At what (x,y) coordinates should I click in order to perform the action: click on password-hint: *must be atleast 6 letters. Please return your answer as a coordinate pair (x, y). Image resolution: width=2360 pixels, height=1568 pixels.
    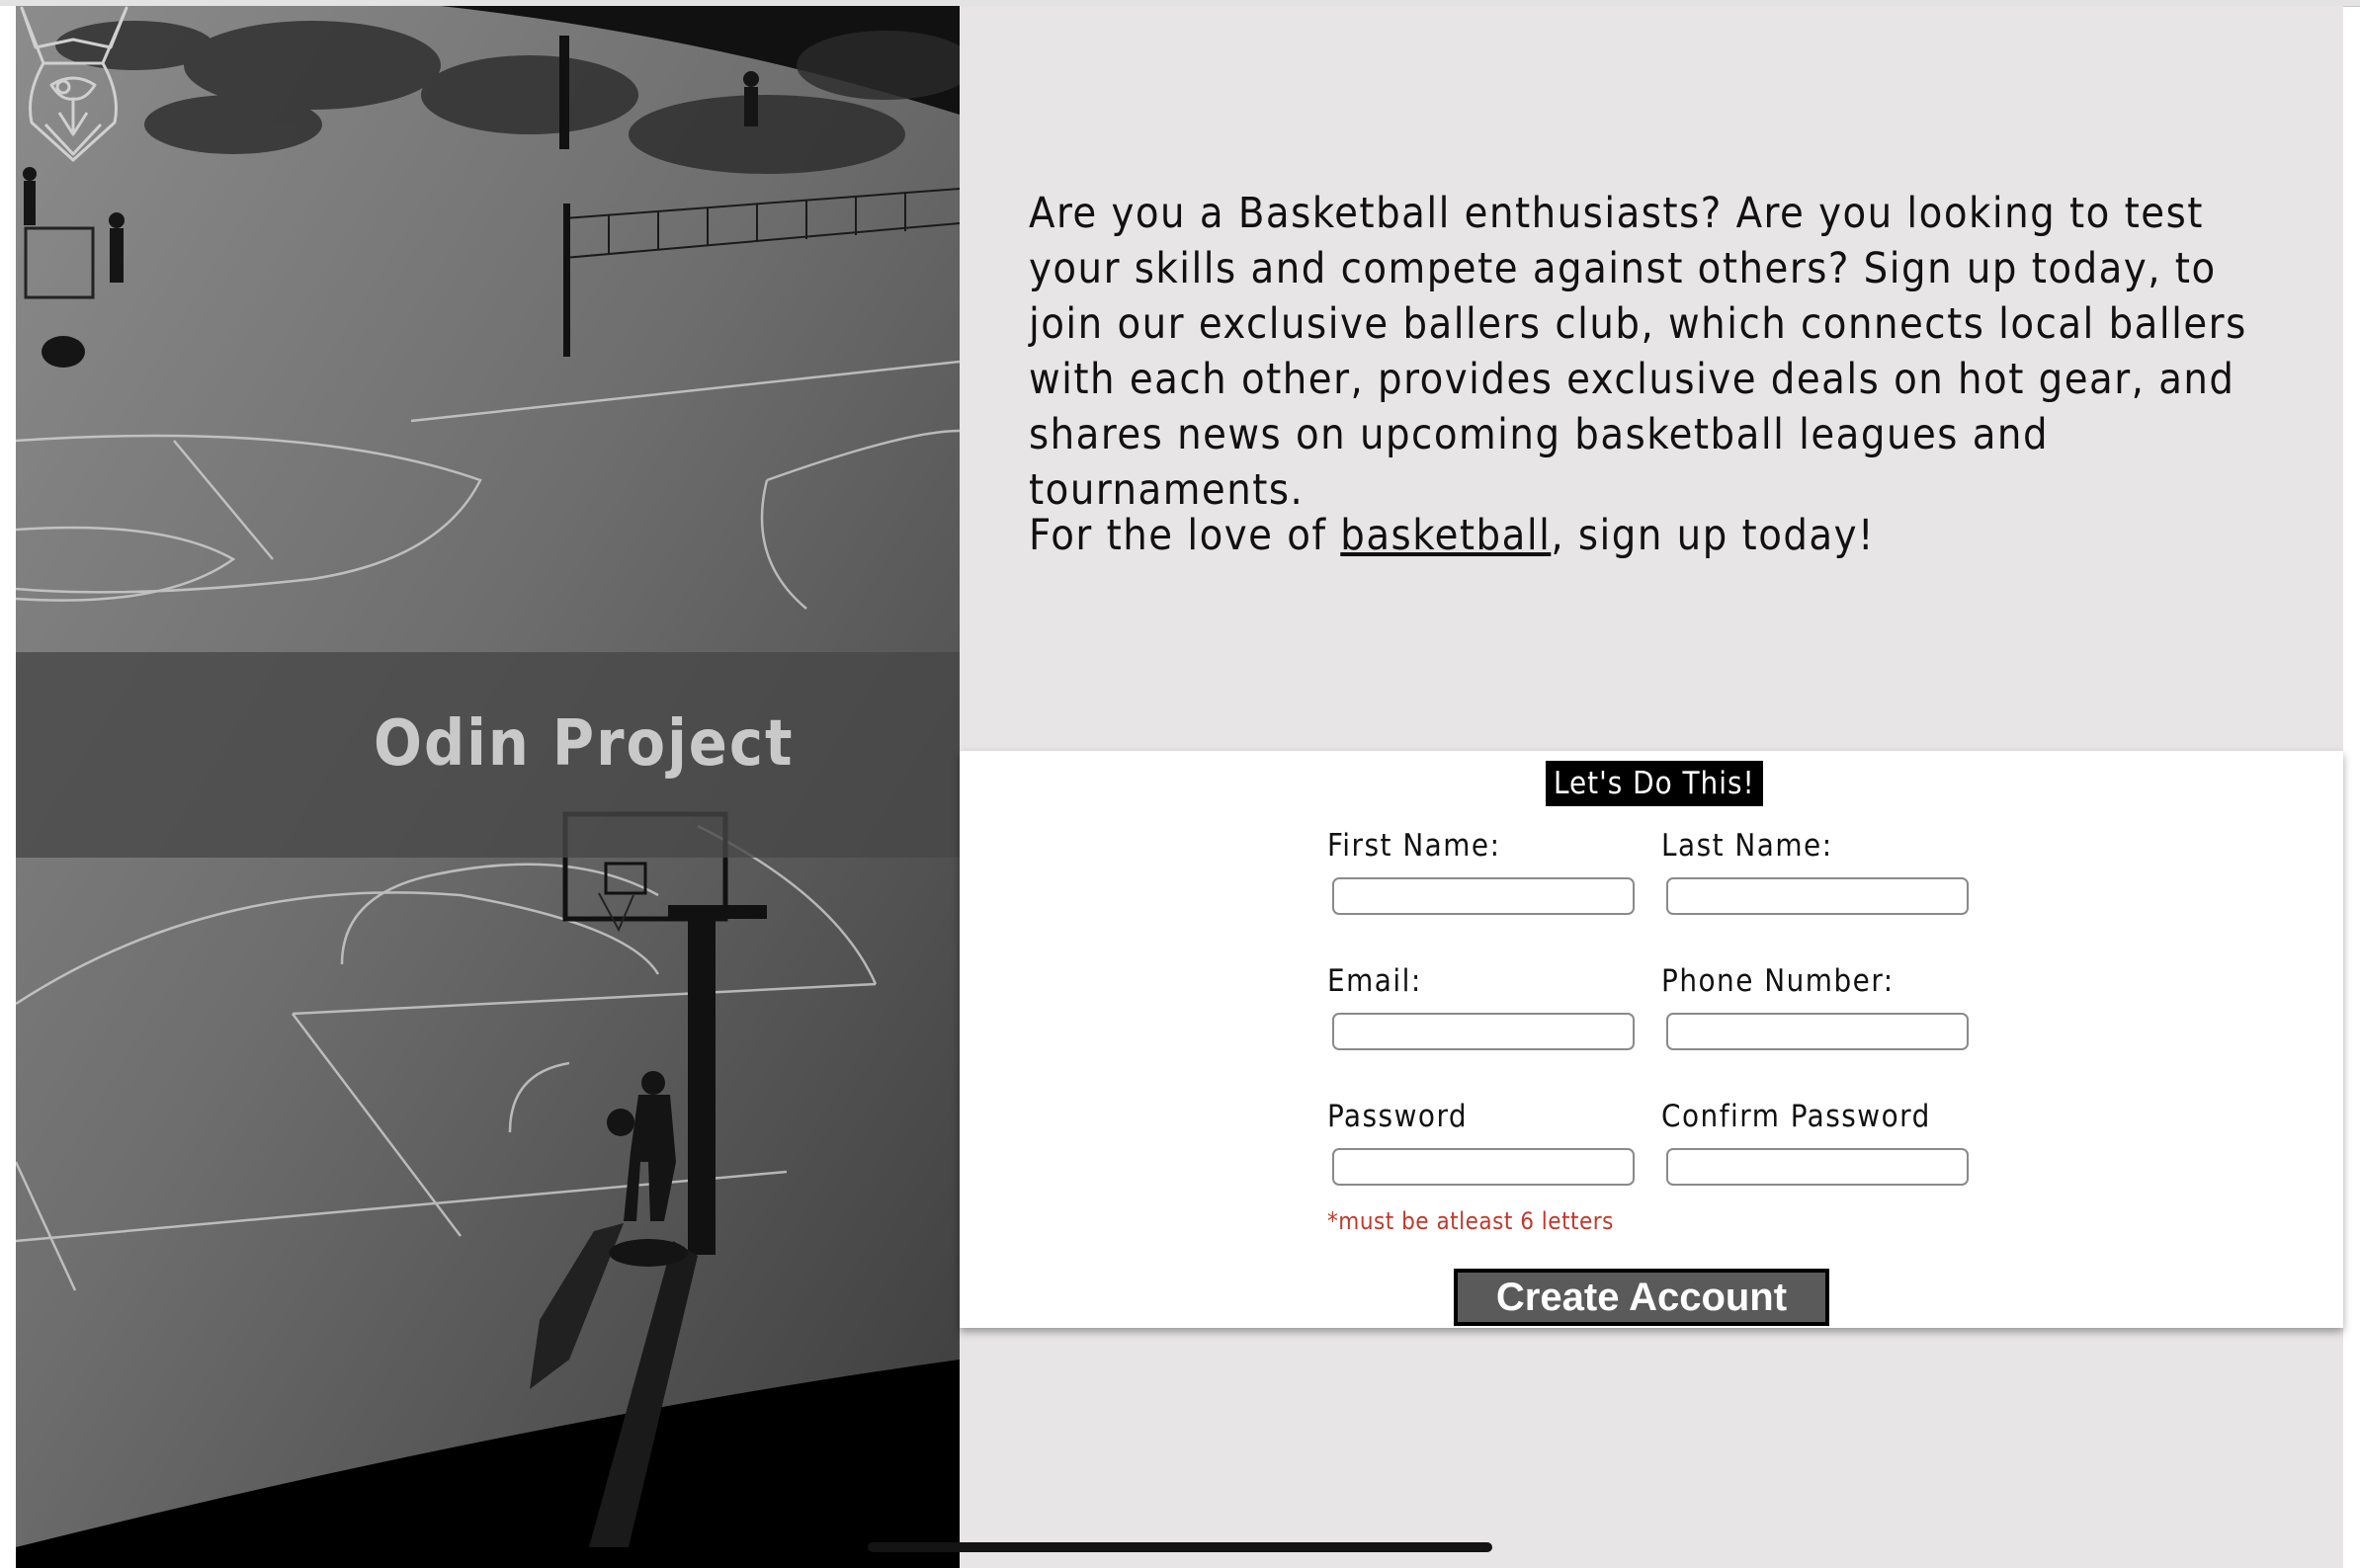
    Looking at the image, I should click on (1470, 1221).